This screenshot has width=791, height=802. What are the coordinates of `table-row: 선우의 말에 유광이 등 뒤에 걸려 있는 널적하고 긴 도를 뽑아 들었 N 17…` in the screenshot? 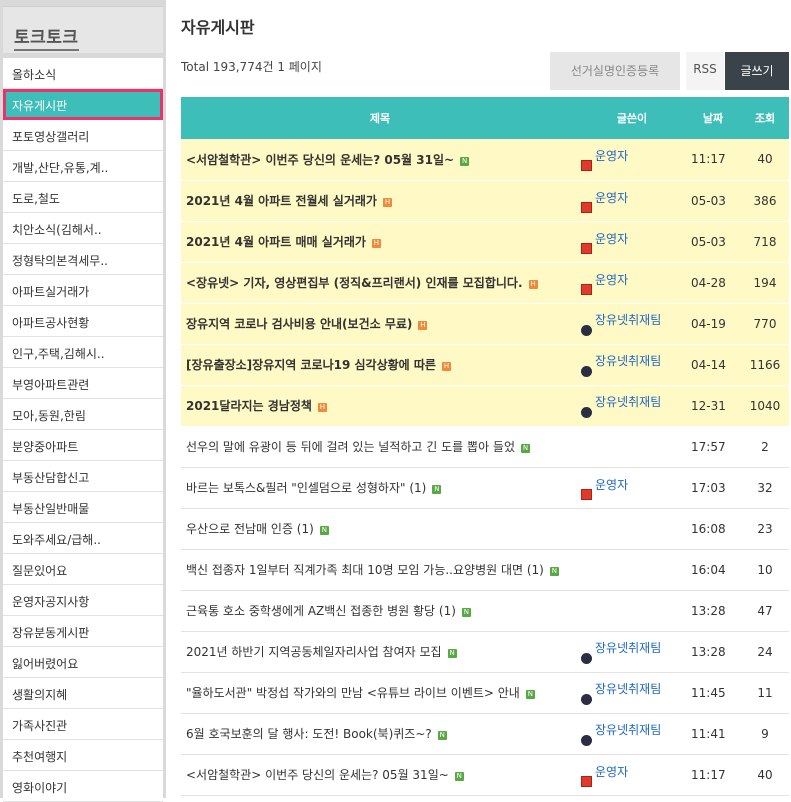 It's located at (485, 447).